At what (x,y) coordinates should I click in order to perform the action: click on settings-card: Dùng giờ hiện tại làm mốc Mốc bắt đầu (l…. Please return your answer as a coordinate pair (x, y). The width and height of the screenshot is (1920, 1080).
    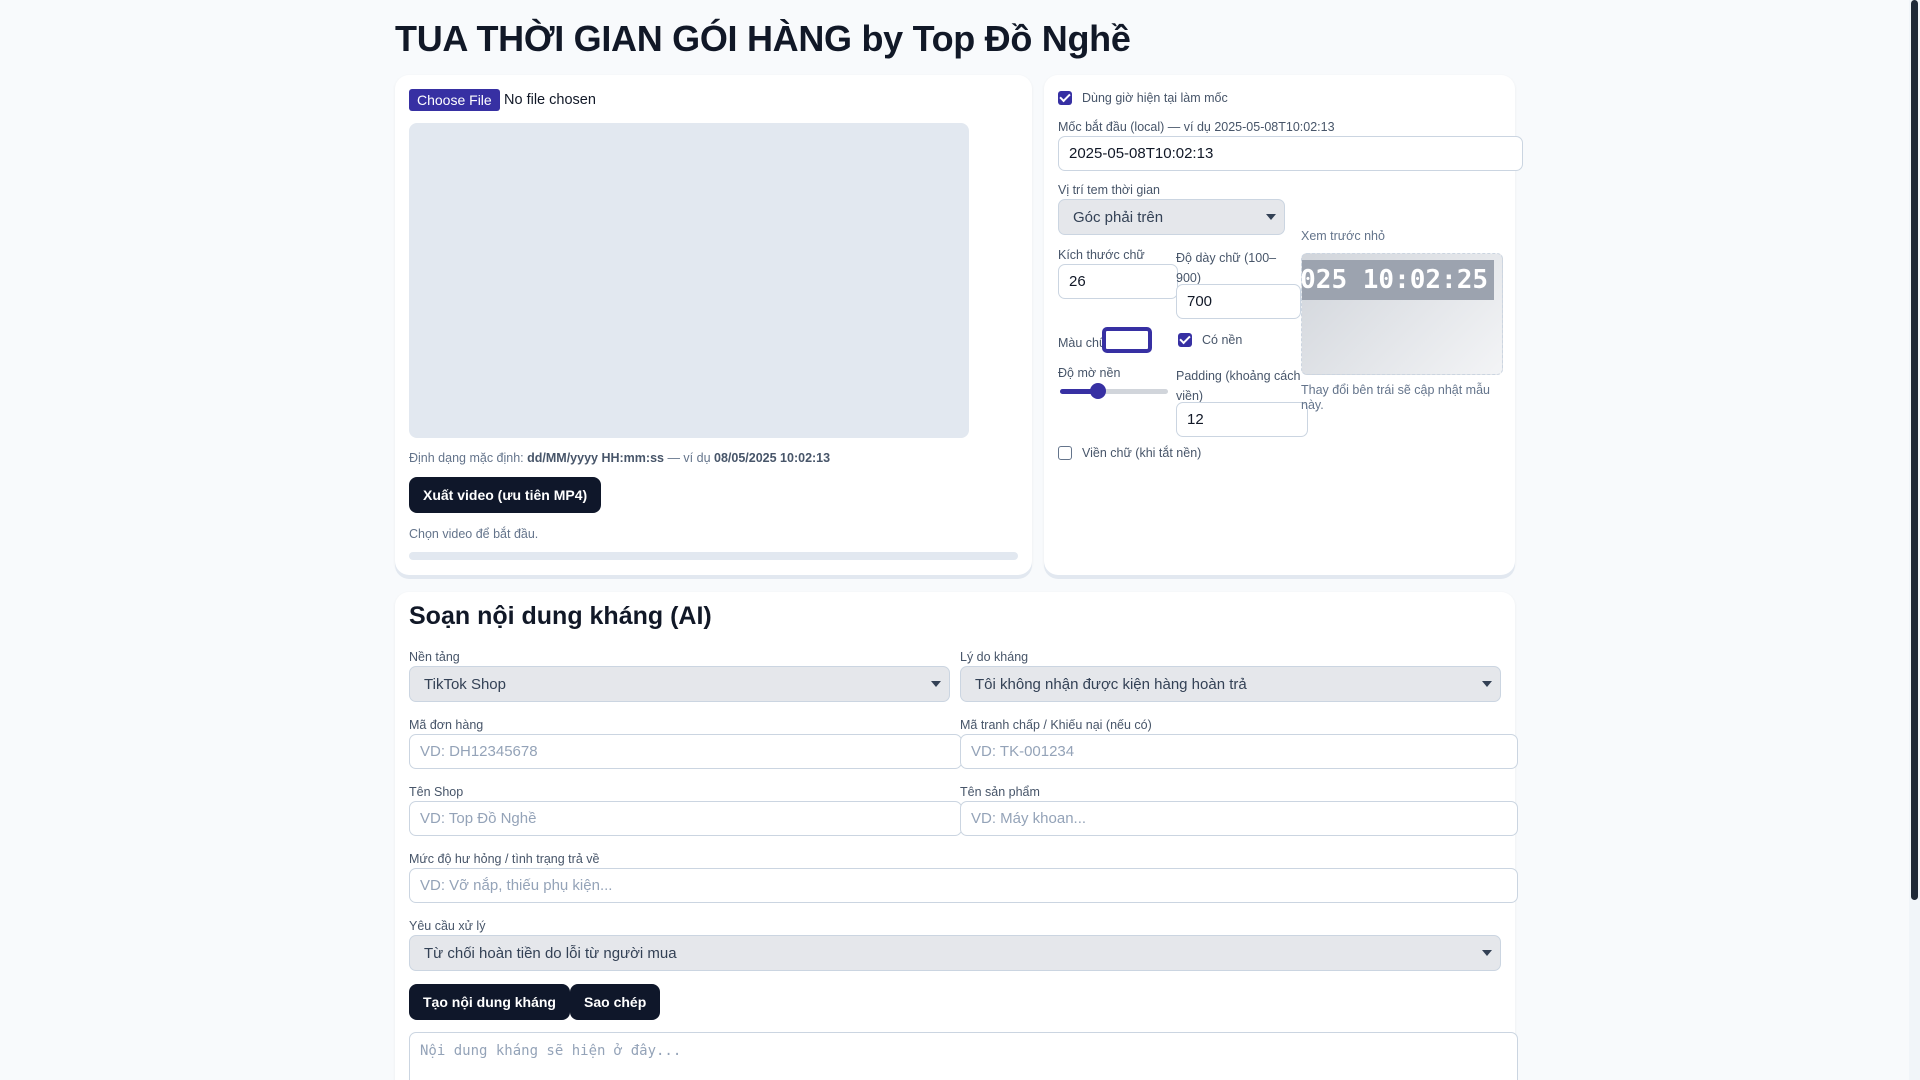
    Looking at the image, I should click on (1283, 325).